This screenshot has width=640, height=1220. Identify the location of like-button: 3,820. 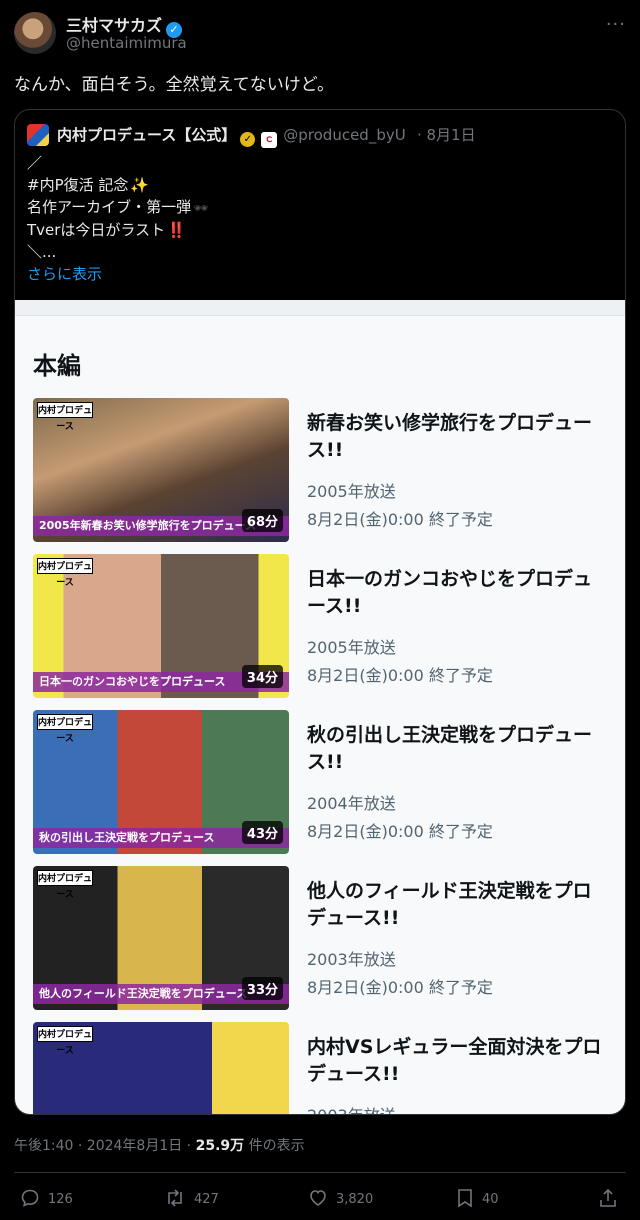
(340, 1198).